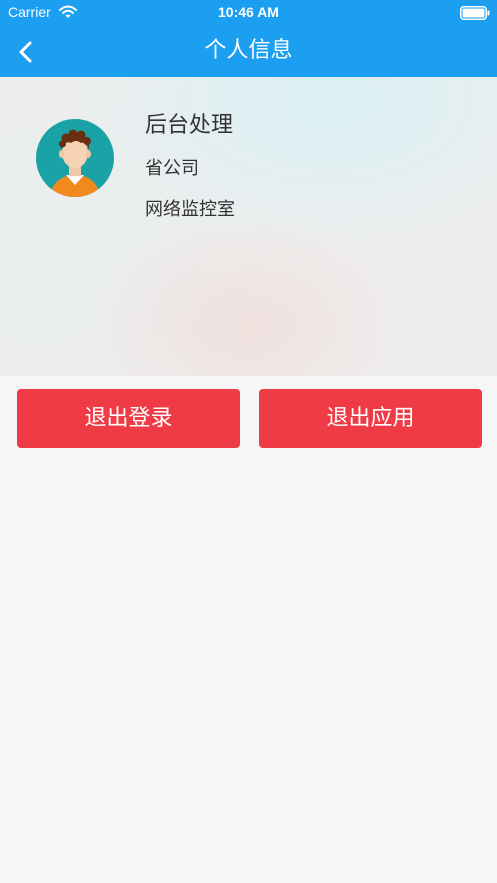 The height and width of the screenshot is (883, 497). What do you see at coordinates (128, 418) in the screenshot?
I see `logout-button: 退出登录` at bounding box center [128, 418].